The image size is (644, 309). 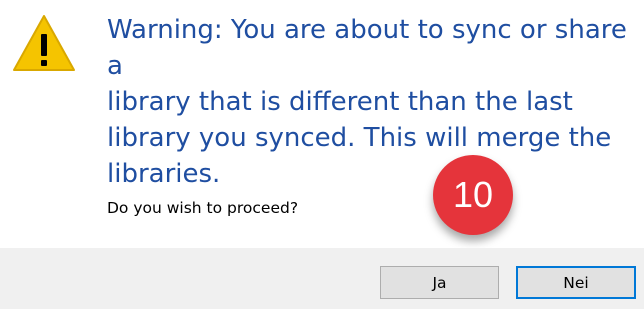 I want to click on step-number-badge: 10, so click(x=473, y=195).